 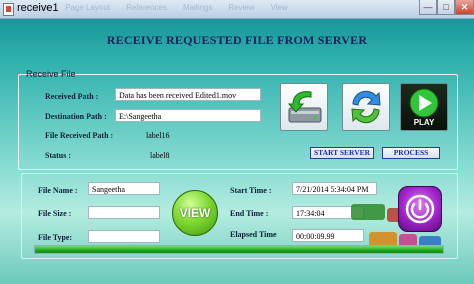 I want to click on power-button, so click(x=420, y=209).